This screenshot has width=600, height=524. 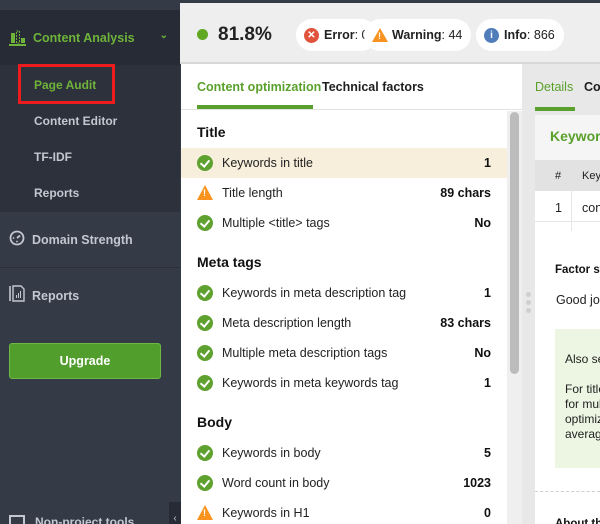 What do you see at coordinates (578, 300) in the screenshot?
I see `factor-status-text: Good job!` at bounding box center [578, 300].